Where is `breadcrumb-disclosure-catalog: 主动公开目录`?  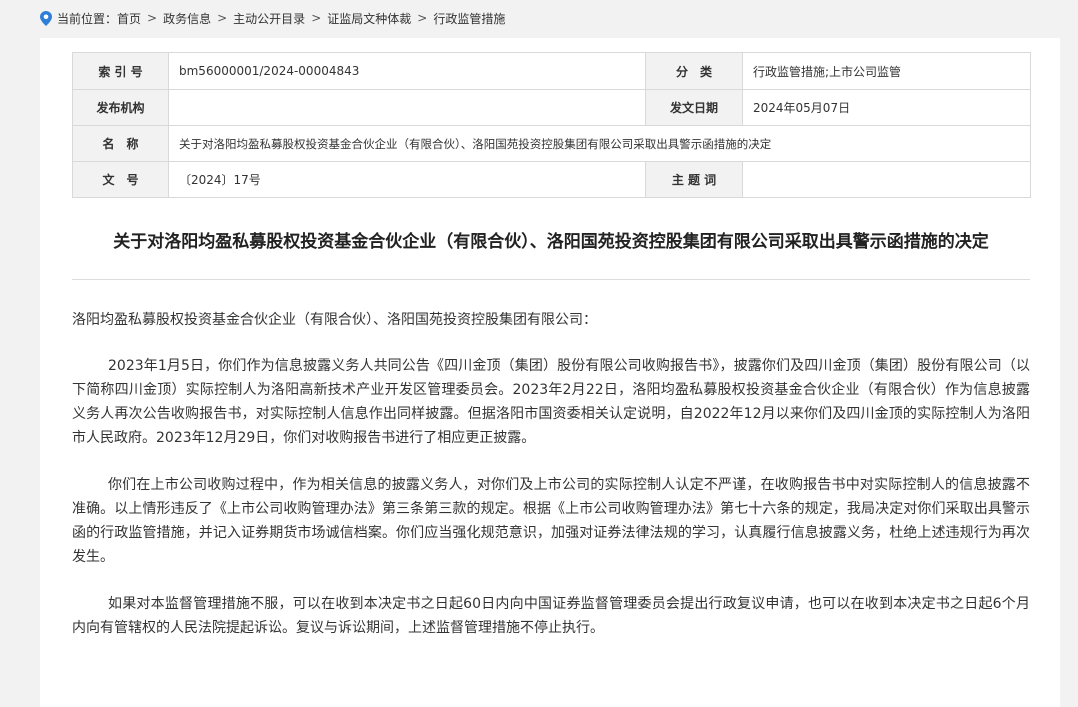 breadcrumb-disclosure-catalog: 主动公开目录 is located at coordinates (269, 18).